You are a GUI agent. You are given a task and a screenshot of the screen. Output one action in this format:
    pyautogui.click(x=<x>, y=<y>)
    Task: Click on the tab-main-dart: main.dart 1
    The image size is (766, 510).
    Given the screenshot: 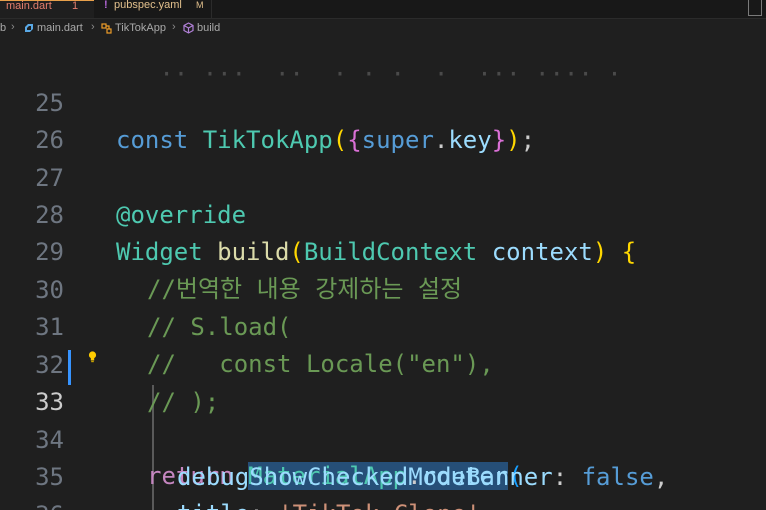 What is the action you would take?
    pyautogui.click(x=47, y=9)
    